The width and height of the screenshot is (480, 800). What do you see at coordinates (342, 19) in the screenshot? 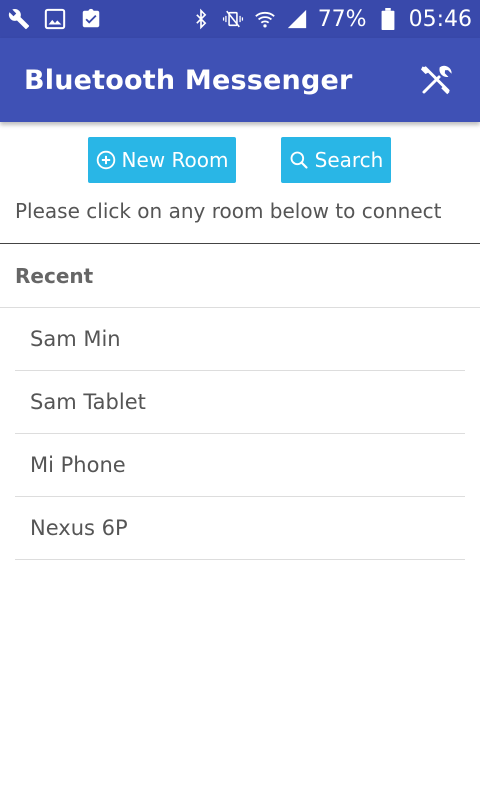
I see `battery-percent: 77%` at bounding box center [342, 19].